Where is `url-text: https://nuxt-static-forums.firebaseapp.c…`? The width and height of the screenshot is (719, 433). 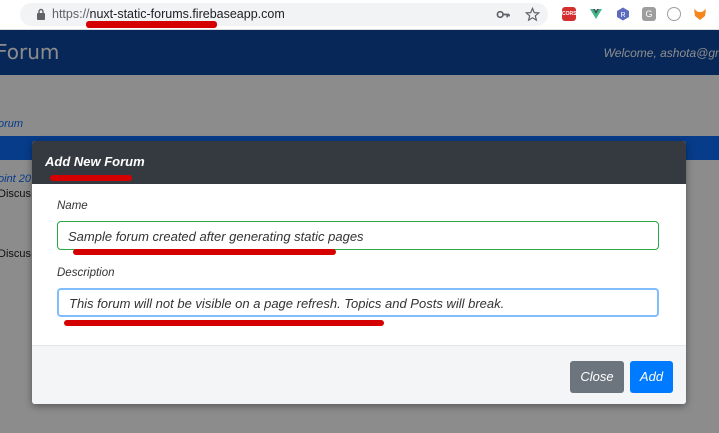
url-text: https://nuxt-static-forums.firebaseapp.c… is located at coordinates (168, 14).